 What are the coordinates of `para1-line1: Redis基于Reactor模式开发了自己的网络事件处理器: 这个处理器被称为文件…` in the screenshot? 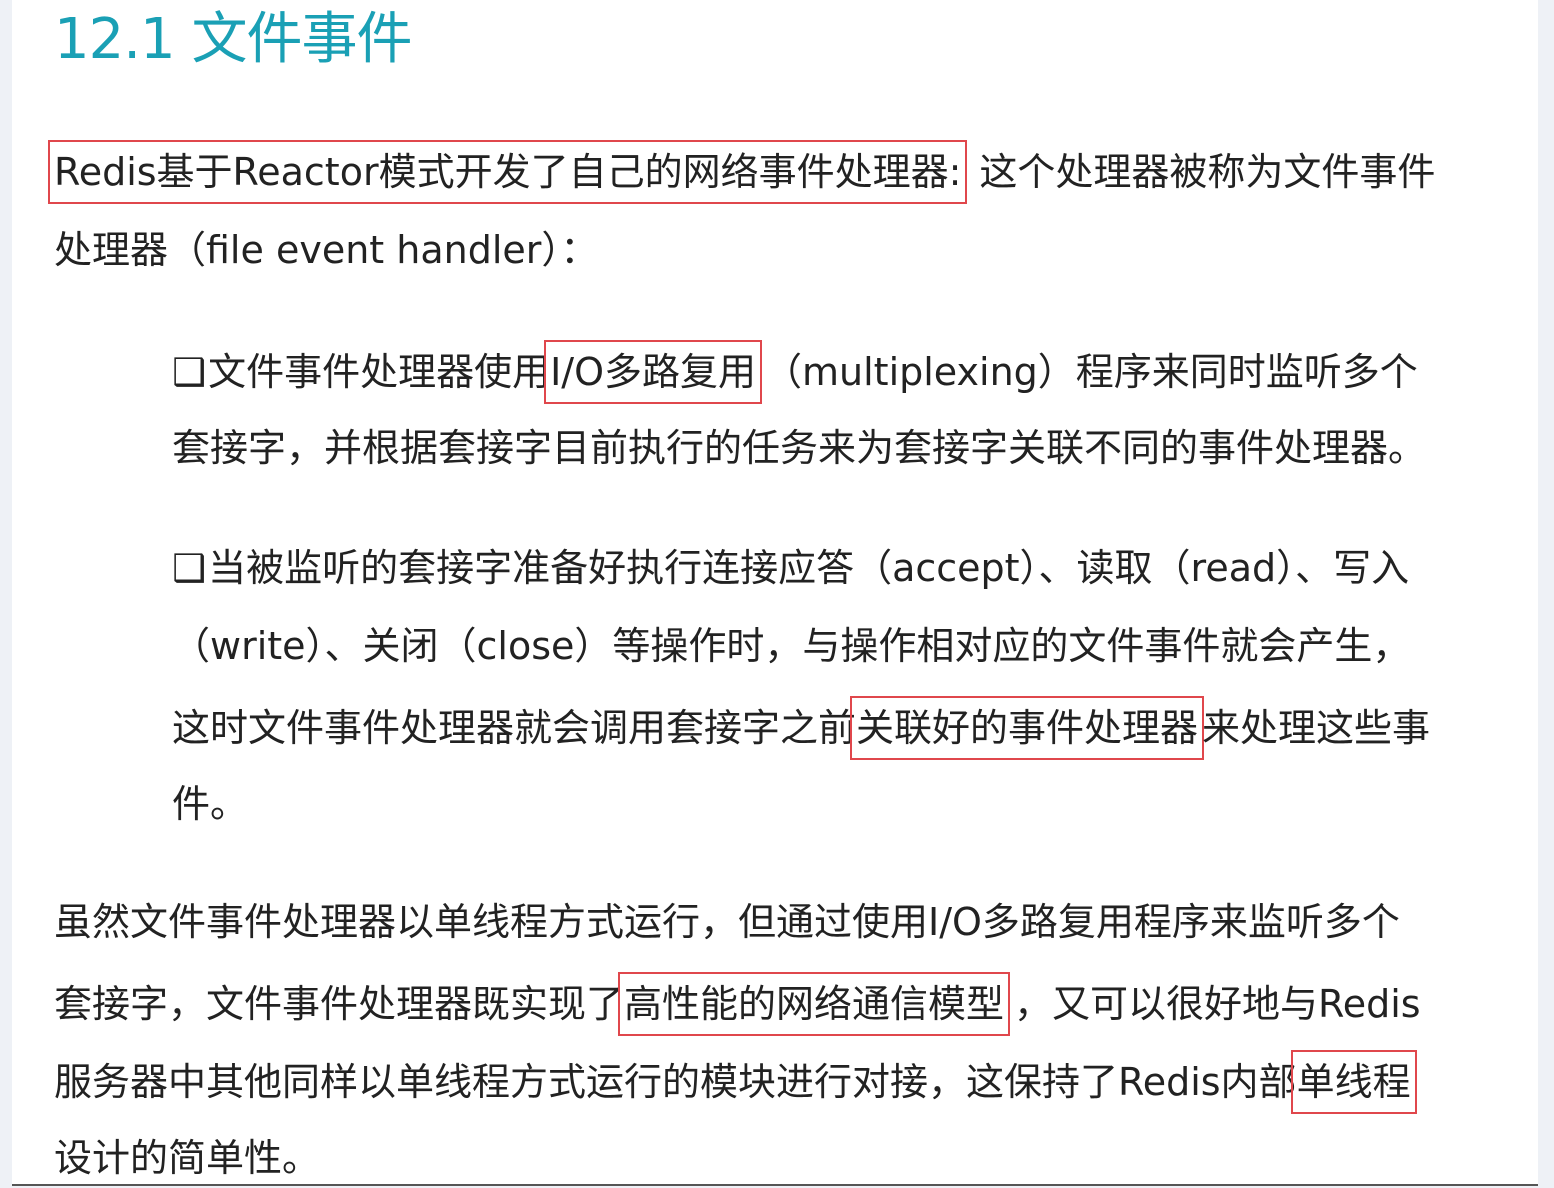 It's located at (742, 172).